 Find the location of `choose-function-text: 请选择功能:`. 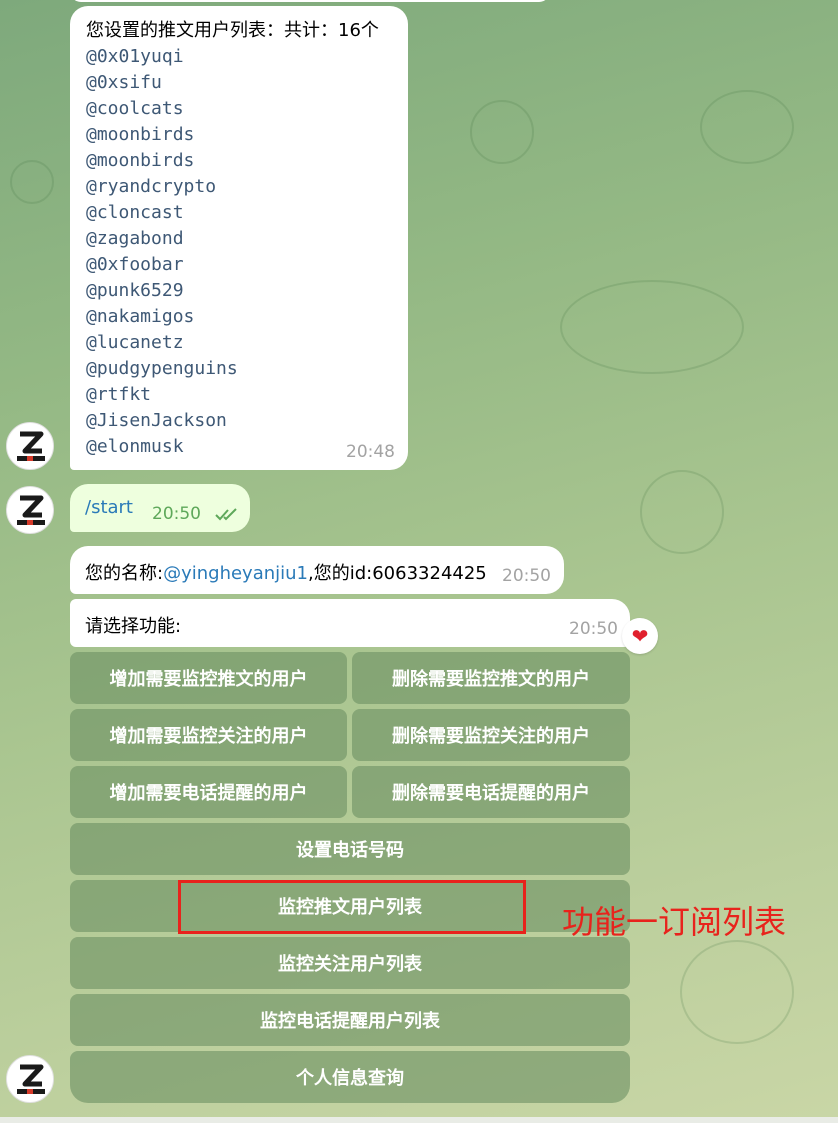

choose-function-text: 请选择功能: is located at coordinates (133, 626).